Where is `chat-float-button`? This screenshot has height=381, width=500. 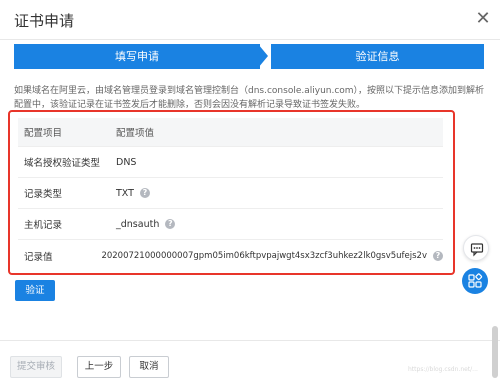 chat-float-button is located at coordinates (476, 248).